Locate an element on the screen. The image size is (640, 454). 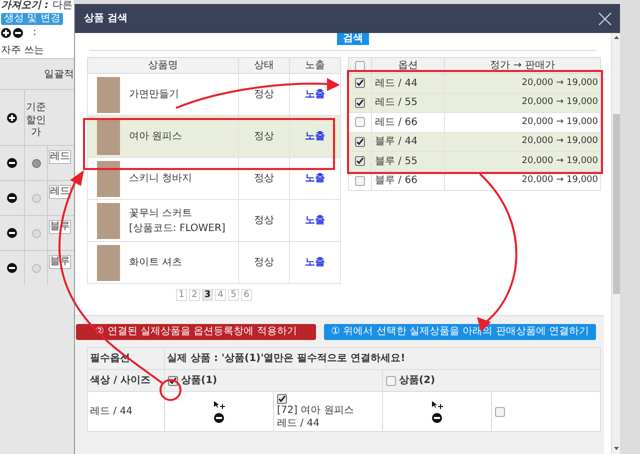
close-icon is located at coordinates (605, 19).